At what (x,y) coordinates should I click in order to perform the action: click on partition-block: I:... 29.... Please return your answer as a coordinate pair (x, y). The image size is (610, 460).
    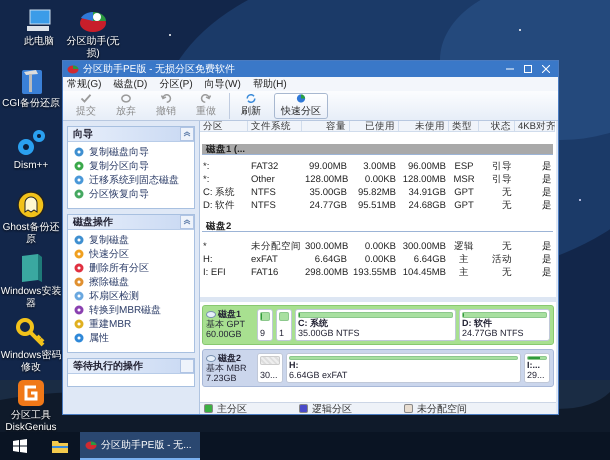
    Looking at the image, I should click on (537, 368).